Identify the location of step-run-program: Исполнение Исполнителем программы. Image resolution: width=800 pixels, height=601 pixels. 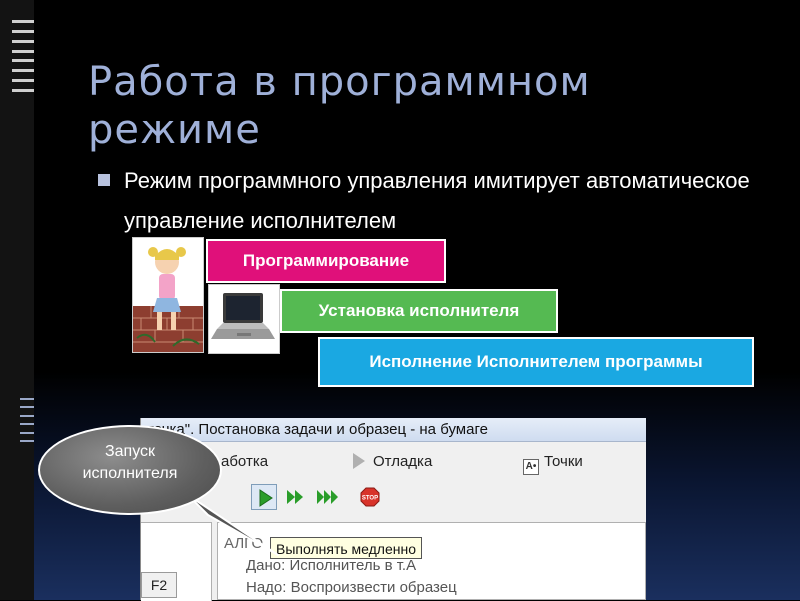
(536, 362).